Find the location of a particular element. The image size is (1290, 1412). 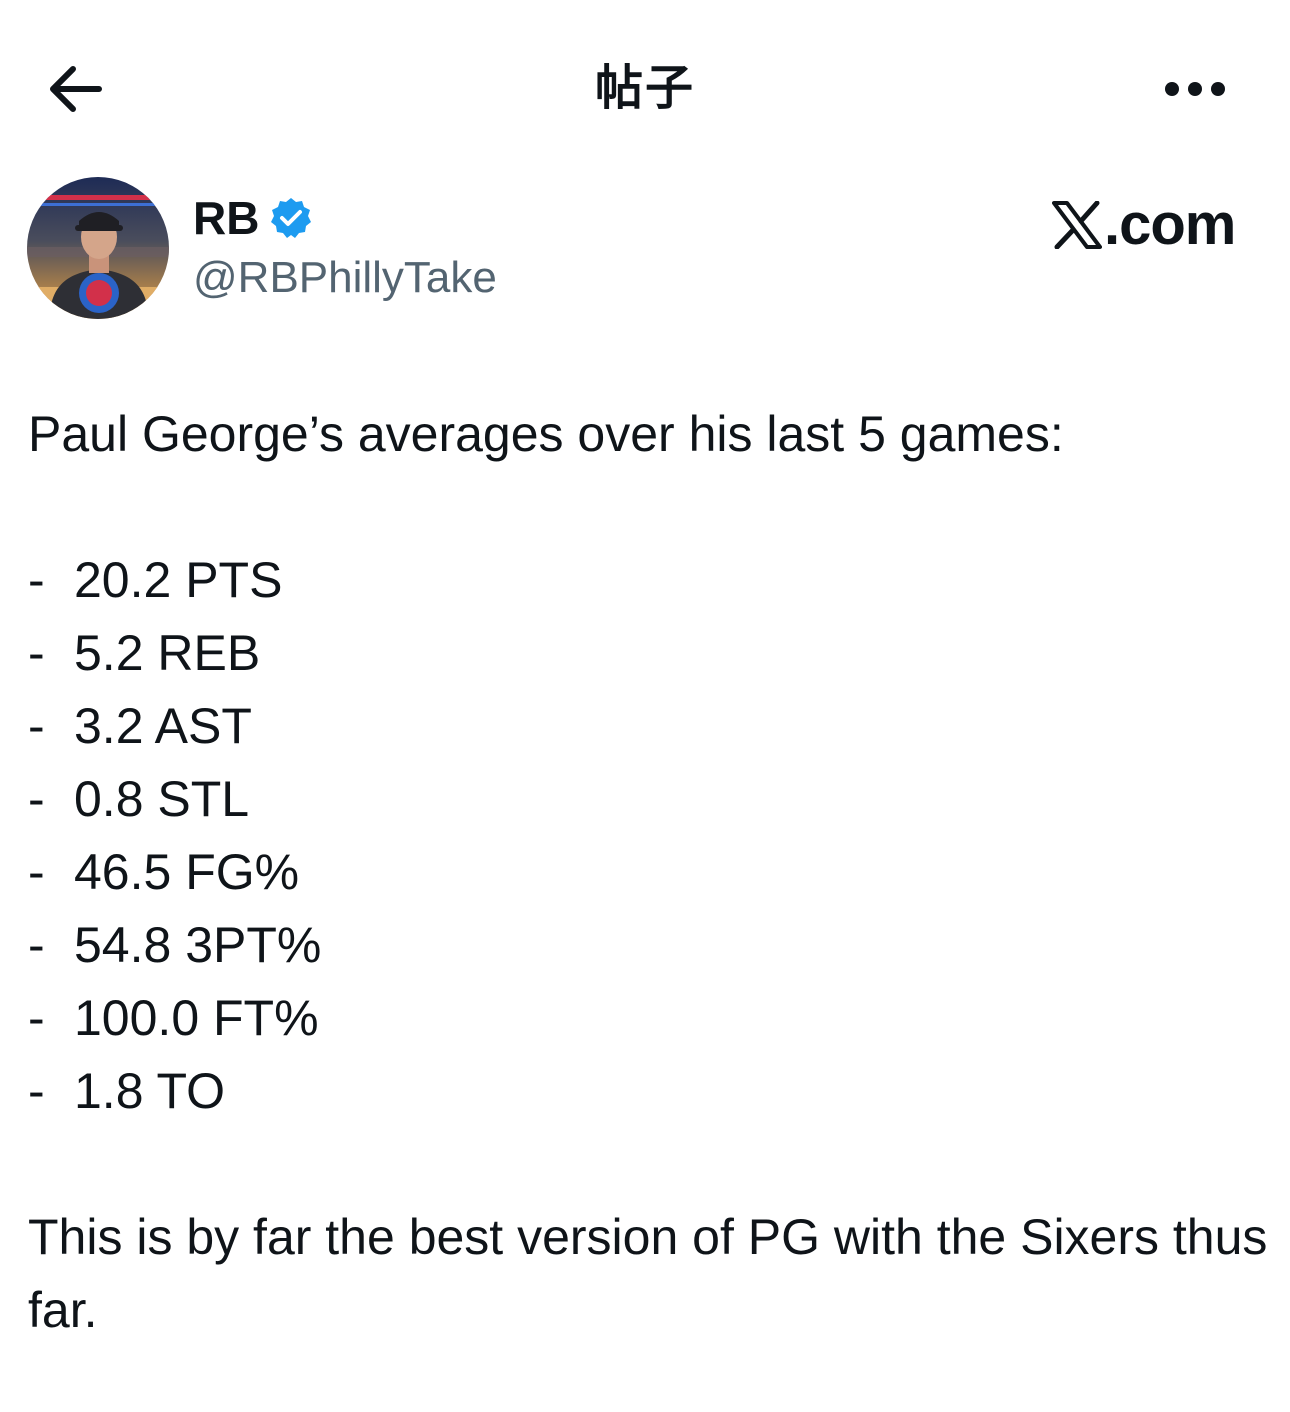

more-options-button is located at coordinates (1195, 89).